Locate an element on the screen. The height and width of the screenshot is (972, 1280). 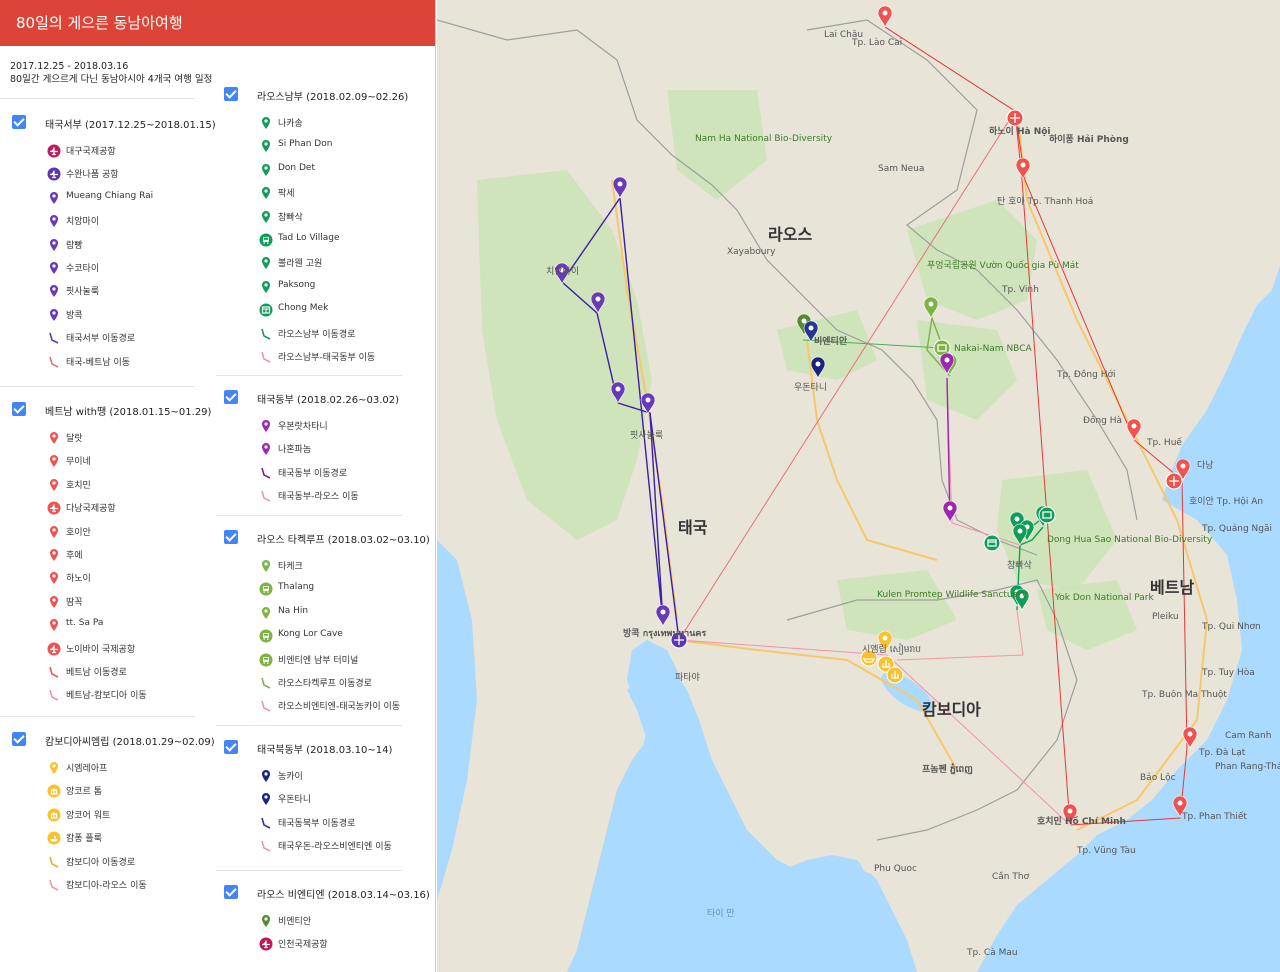
city-label-samneua: Sam Neua is located at coordinates (901, 169).